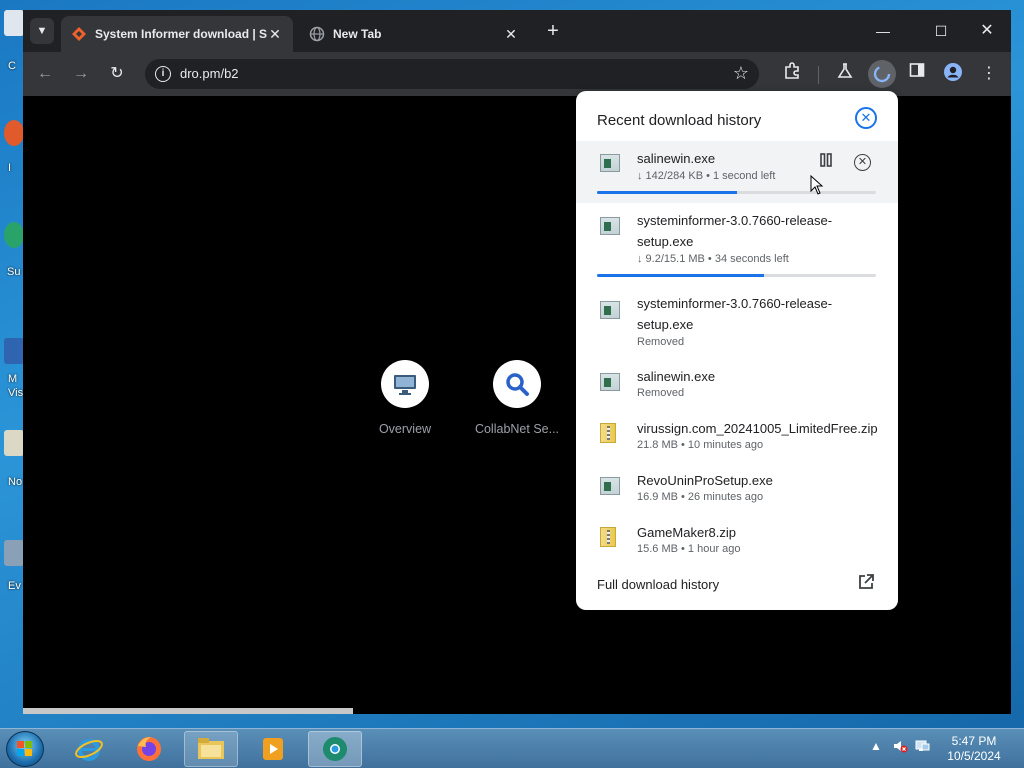  What do you see at coordinates (14, 586) in the screenshot?
I see `desktop-icon-label: Ev` at bounding box center [14, 586].